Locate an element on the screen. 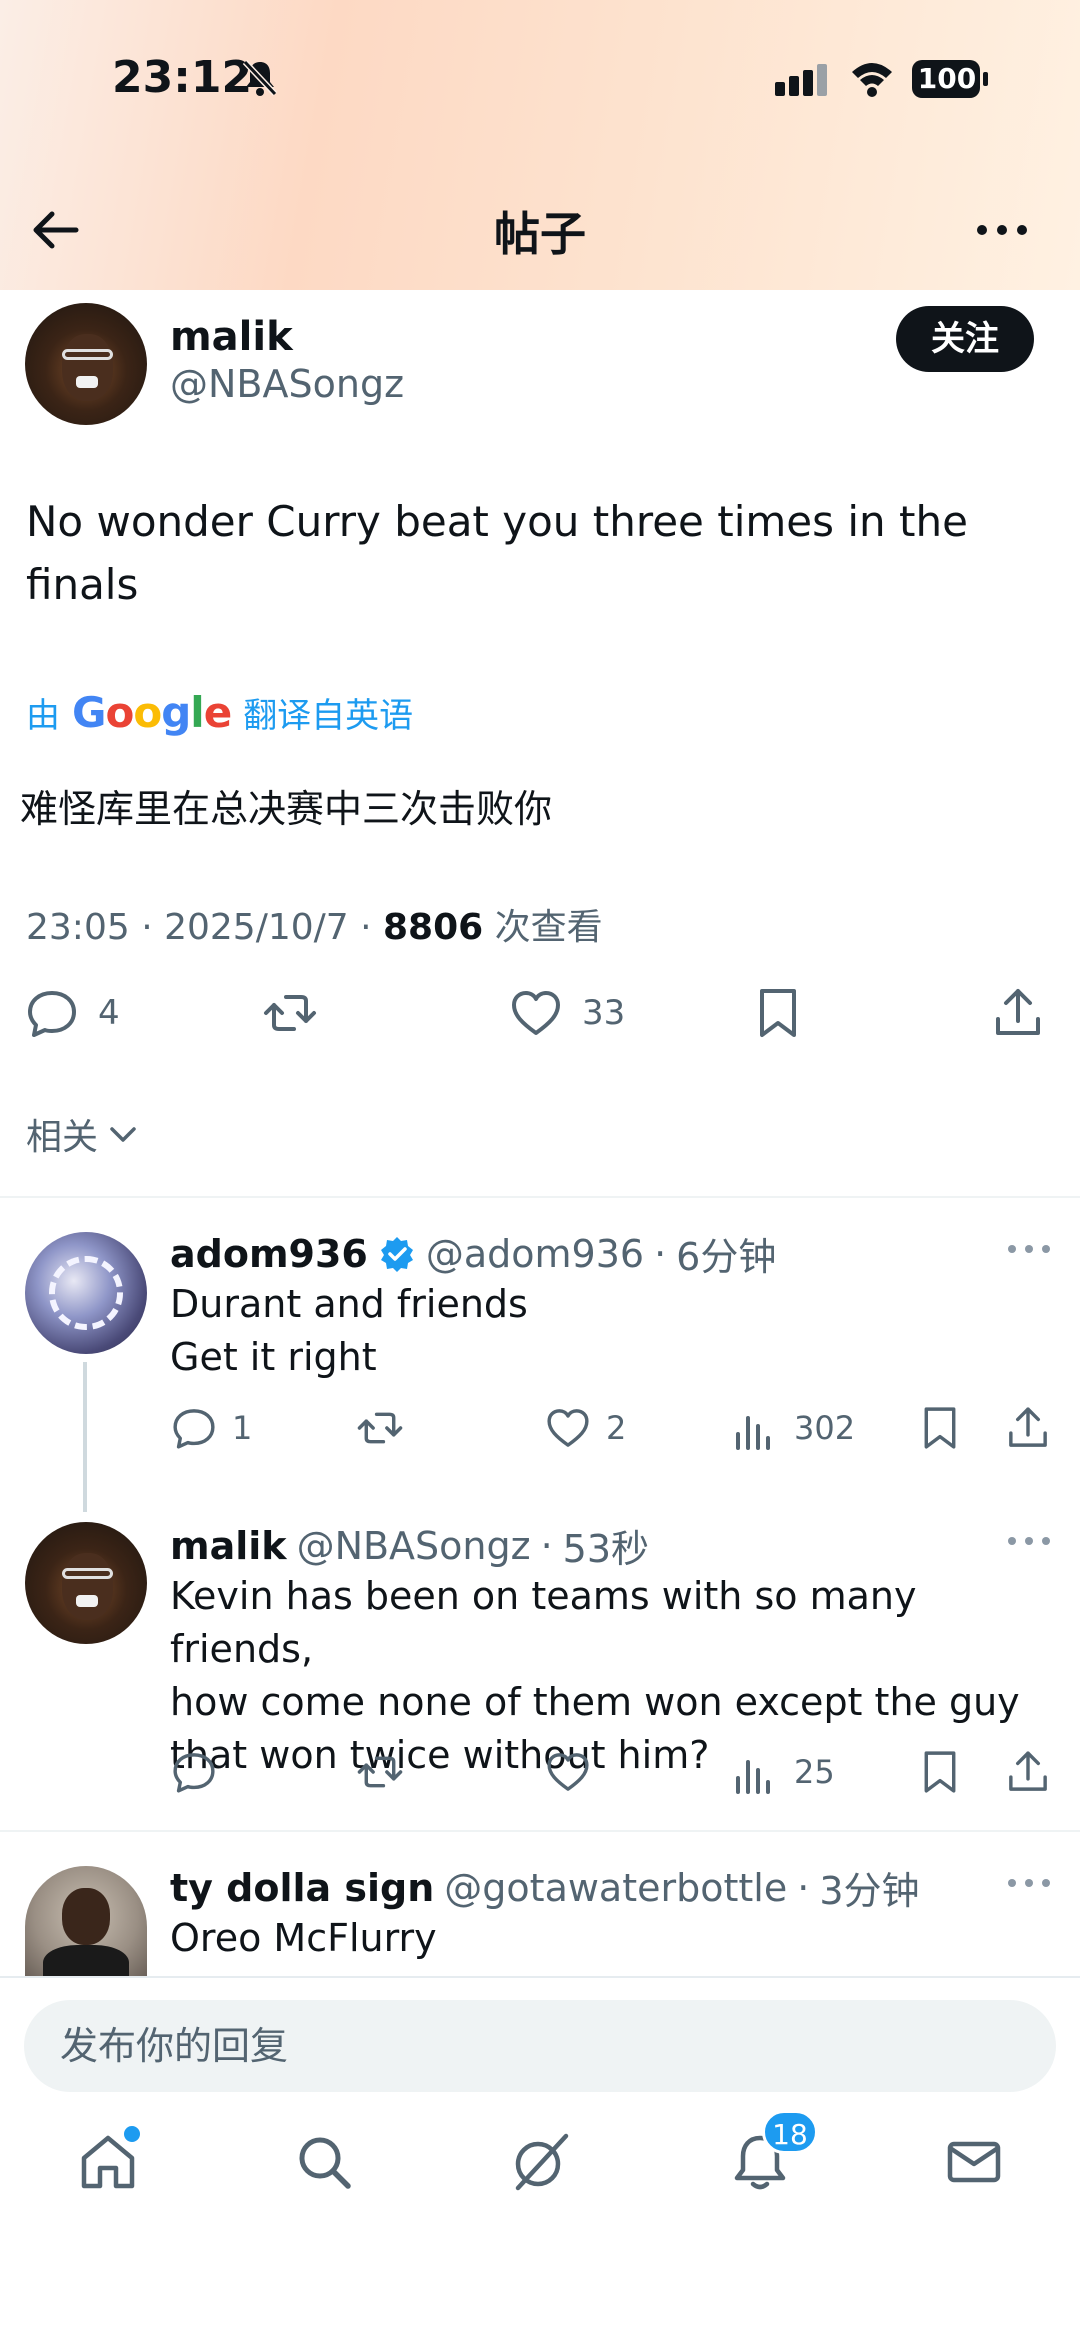 The image size is (1080, 2341). follow-button: 关注 is located at coordinates (965, 339).